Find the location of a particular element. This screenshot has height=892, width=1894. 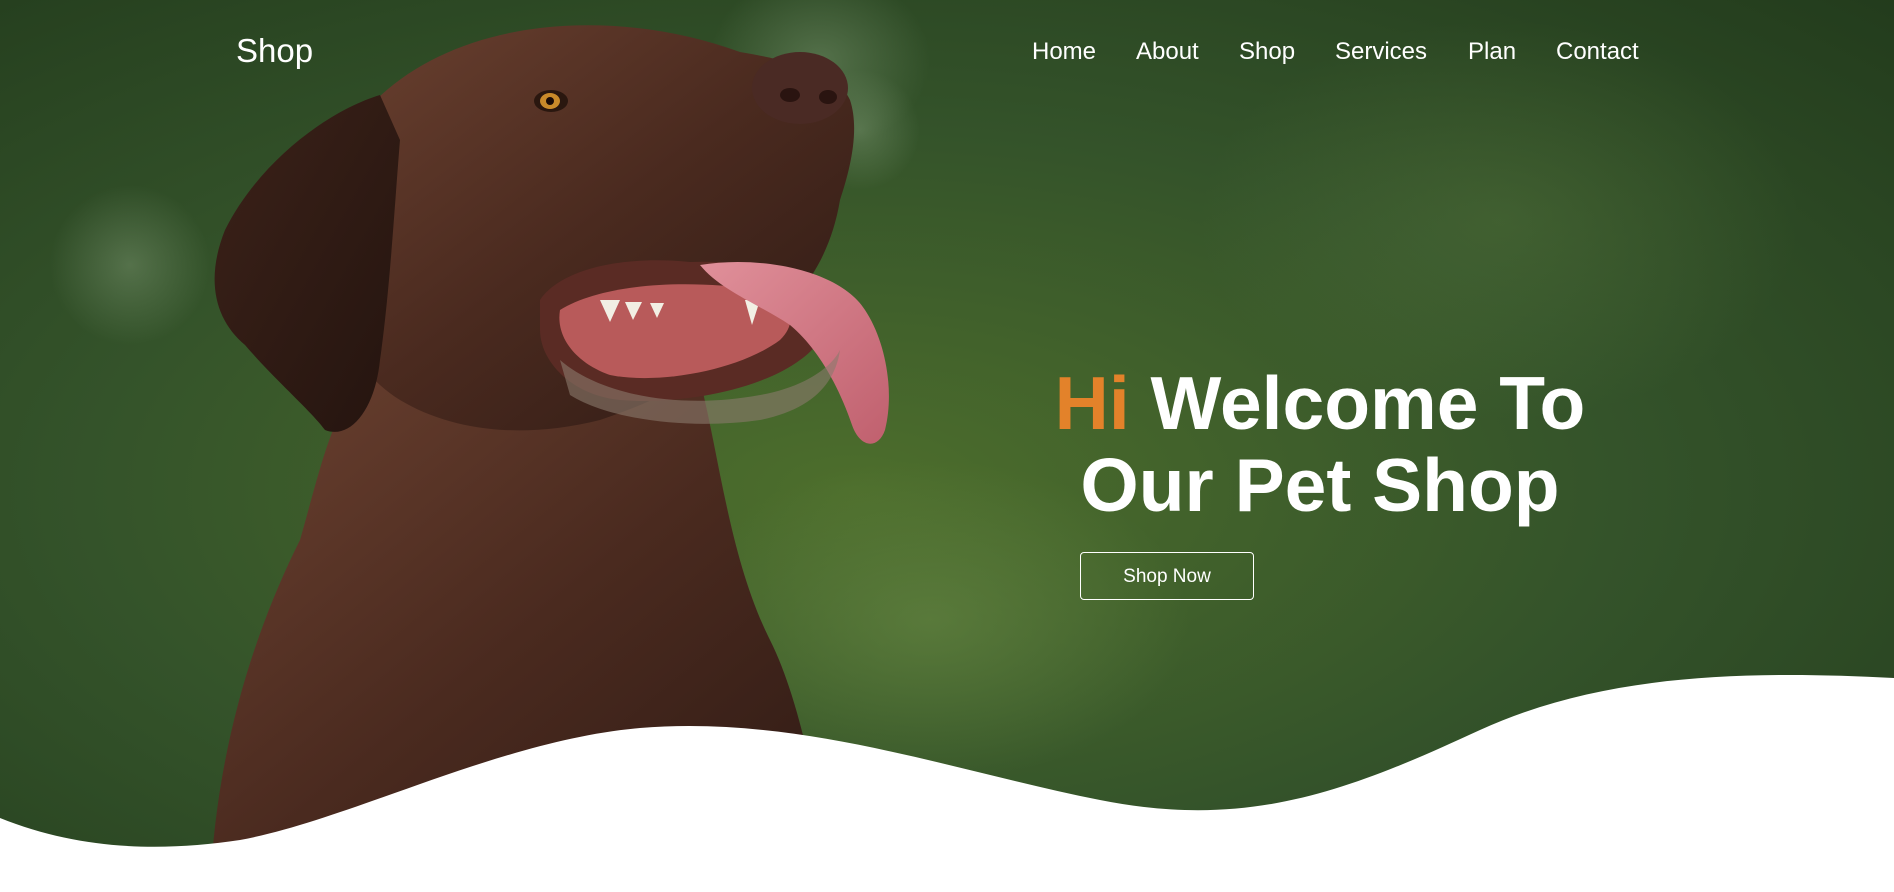

nav-item-services: Services is located at coordinates (1381, 52).